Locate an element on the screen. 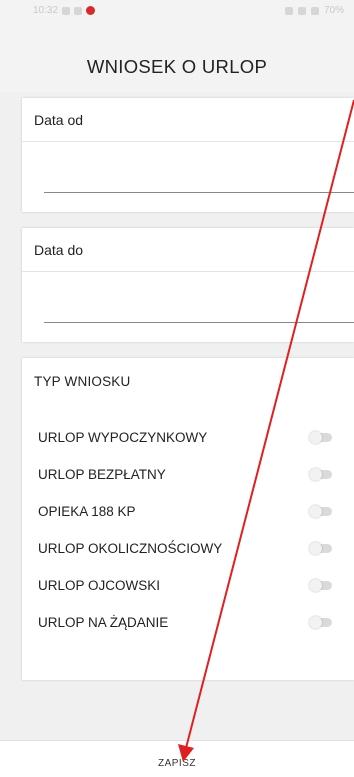  save-button: ZAPISZ is located at coordinates (177, 759).